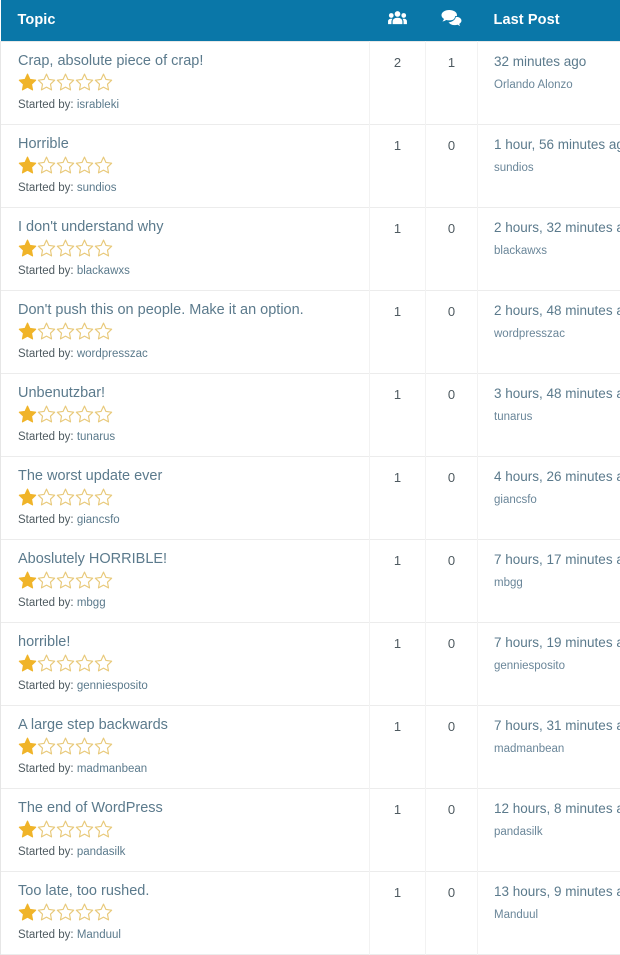 The height and width of the screenshot is (955, 620). I want to click on last-post-time-link: 12 hours, 8 minutes ago, so click(557, 808).